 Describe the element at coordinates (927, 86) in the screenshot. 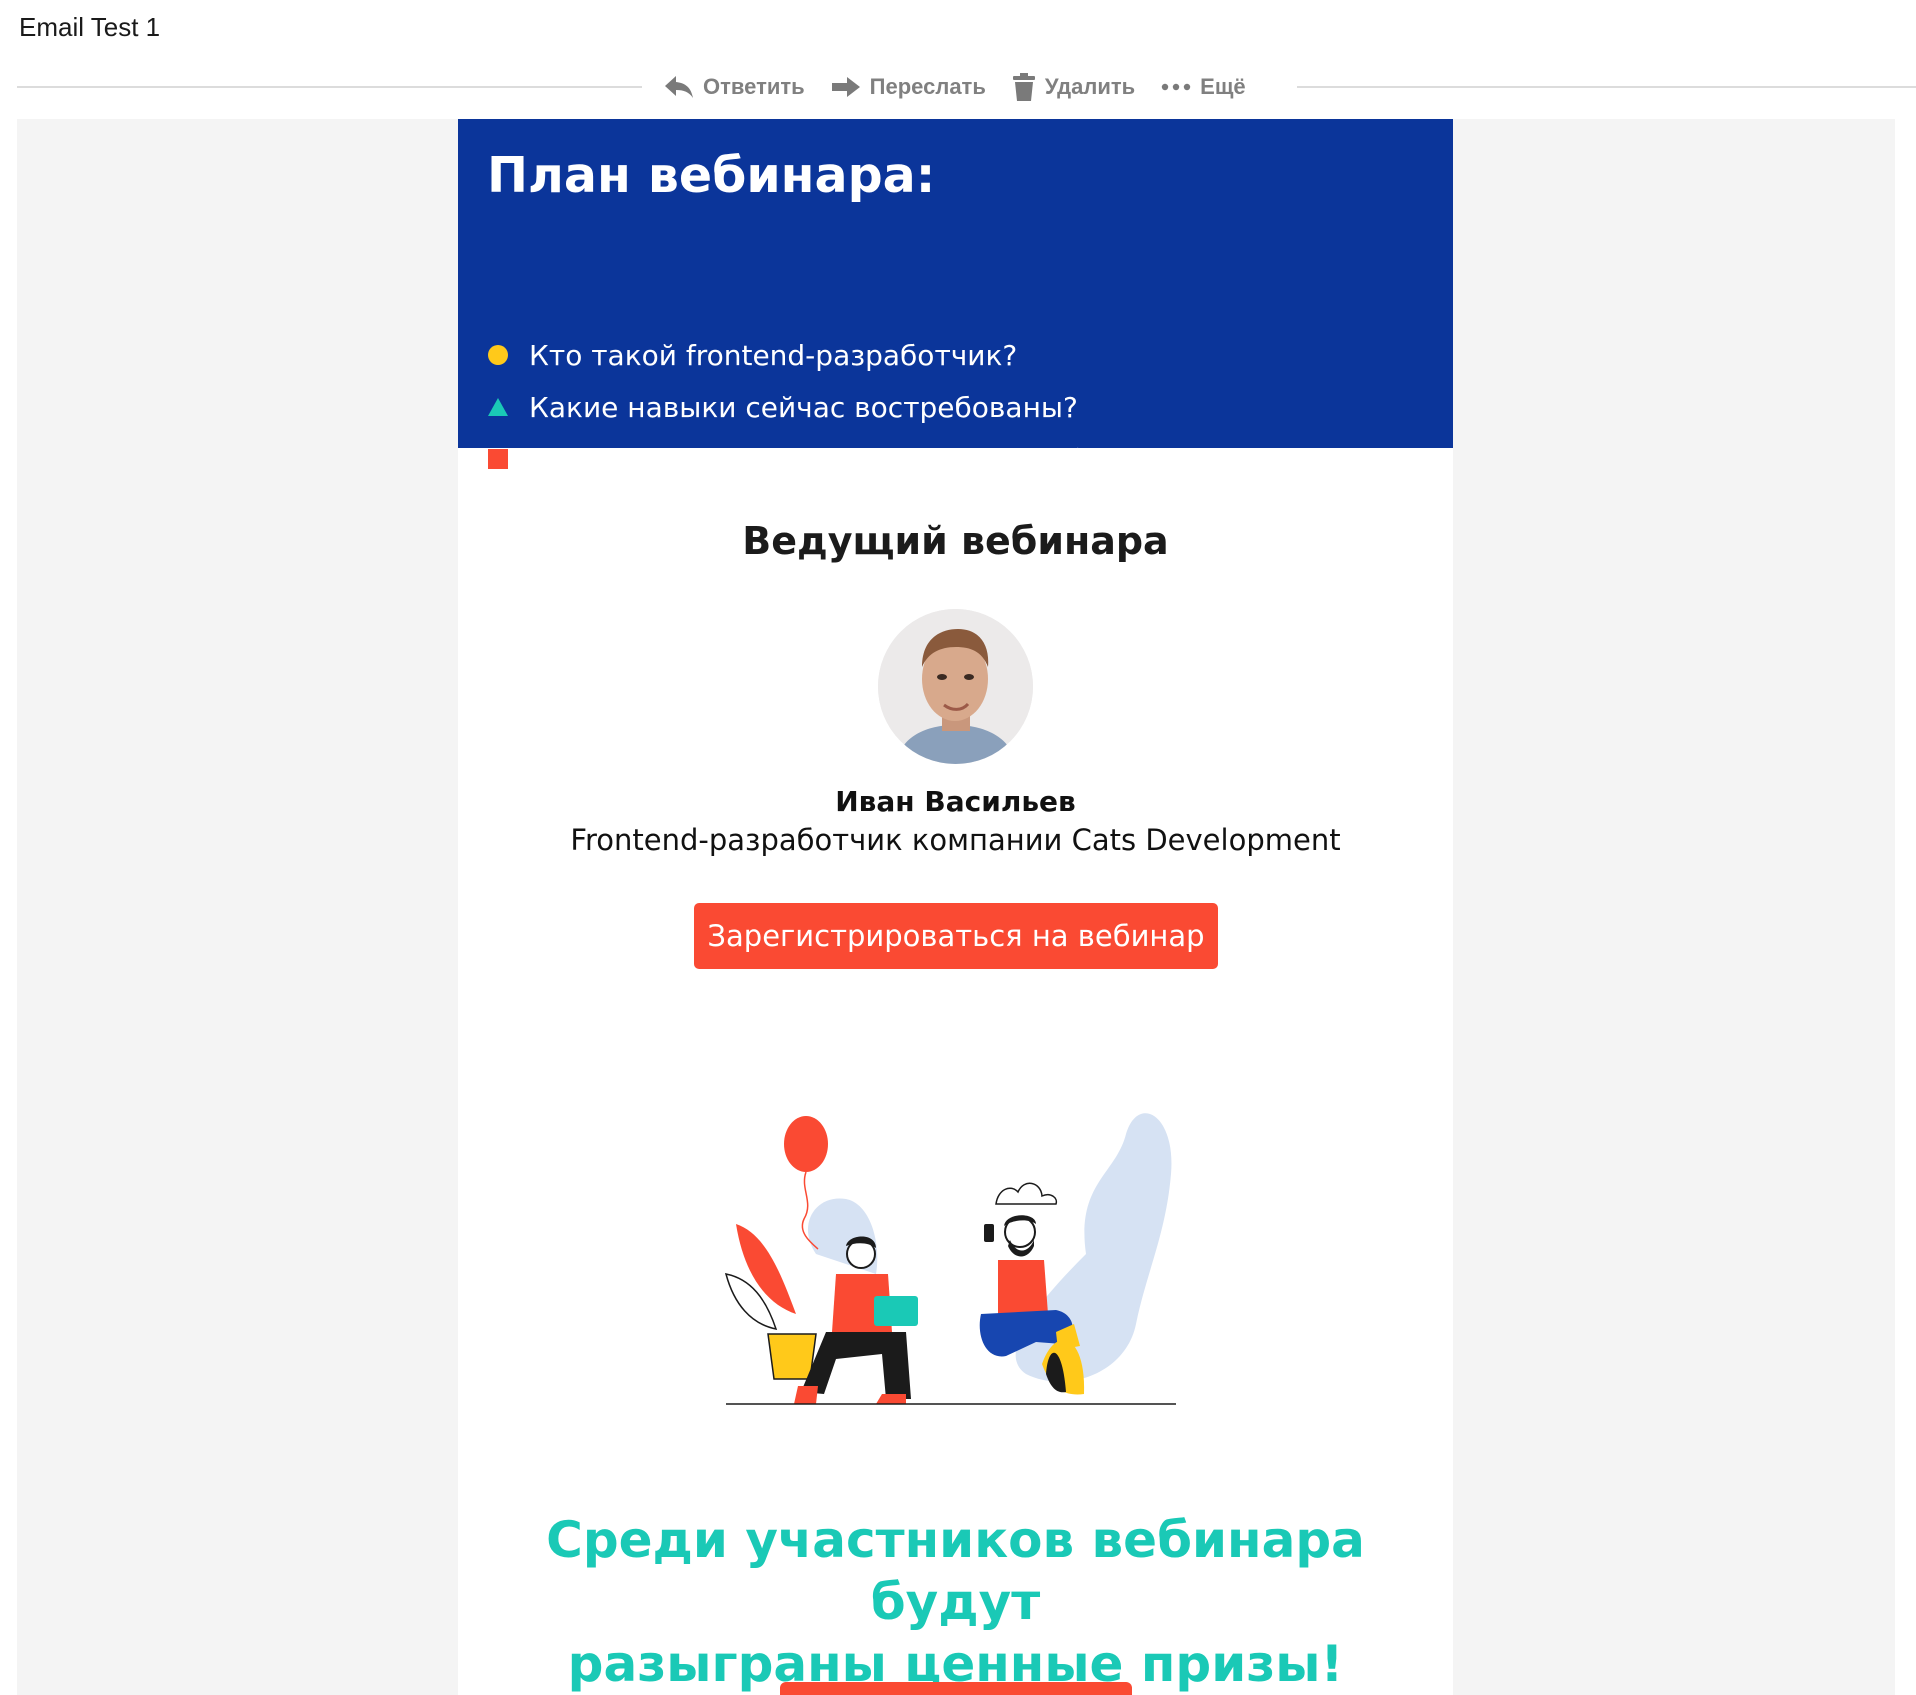

I see `forward-label: Переслать` at that location.